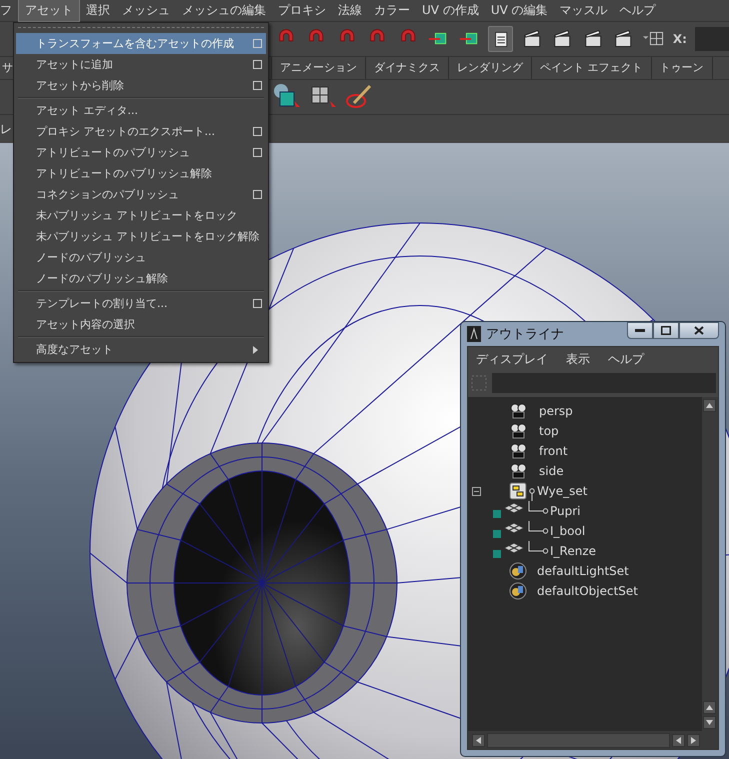  Describe the element at coordinates (518, 491) in the screenshot. I see `set-icon` at that location.